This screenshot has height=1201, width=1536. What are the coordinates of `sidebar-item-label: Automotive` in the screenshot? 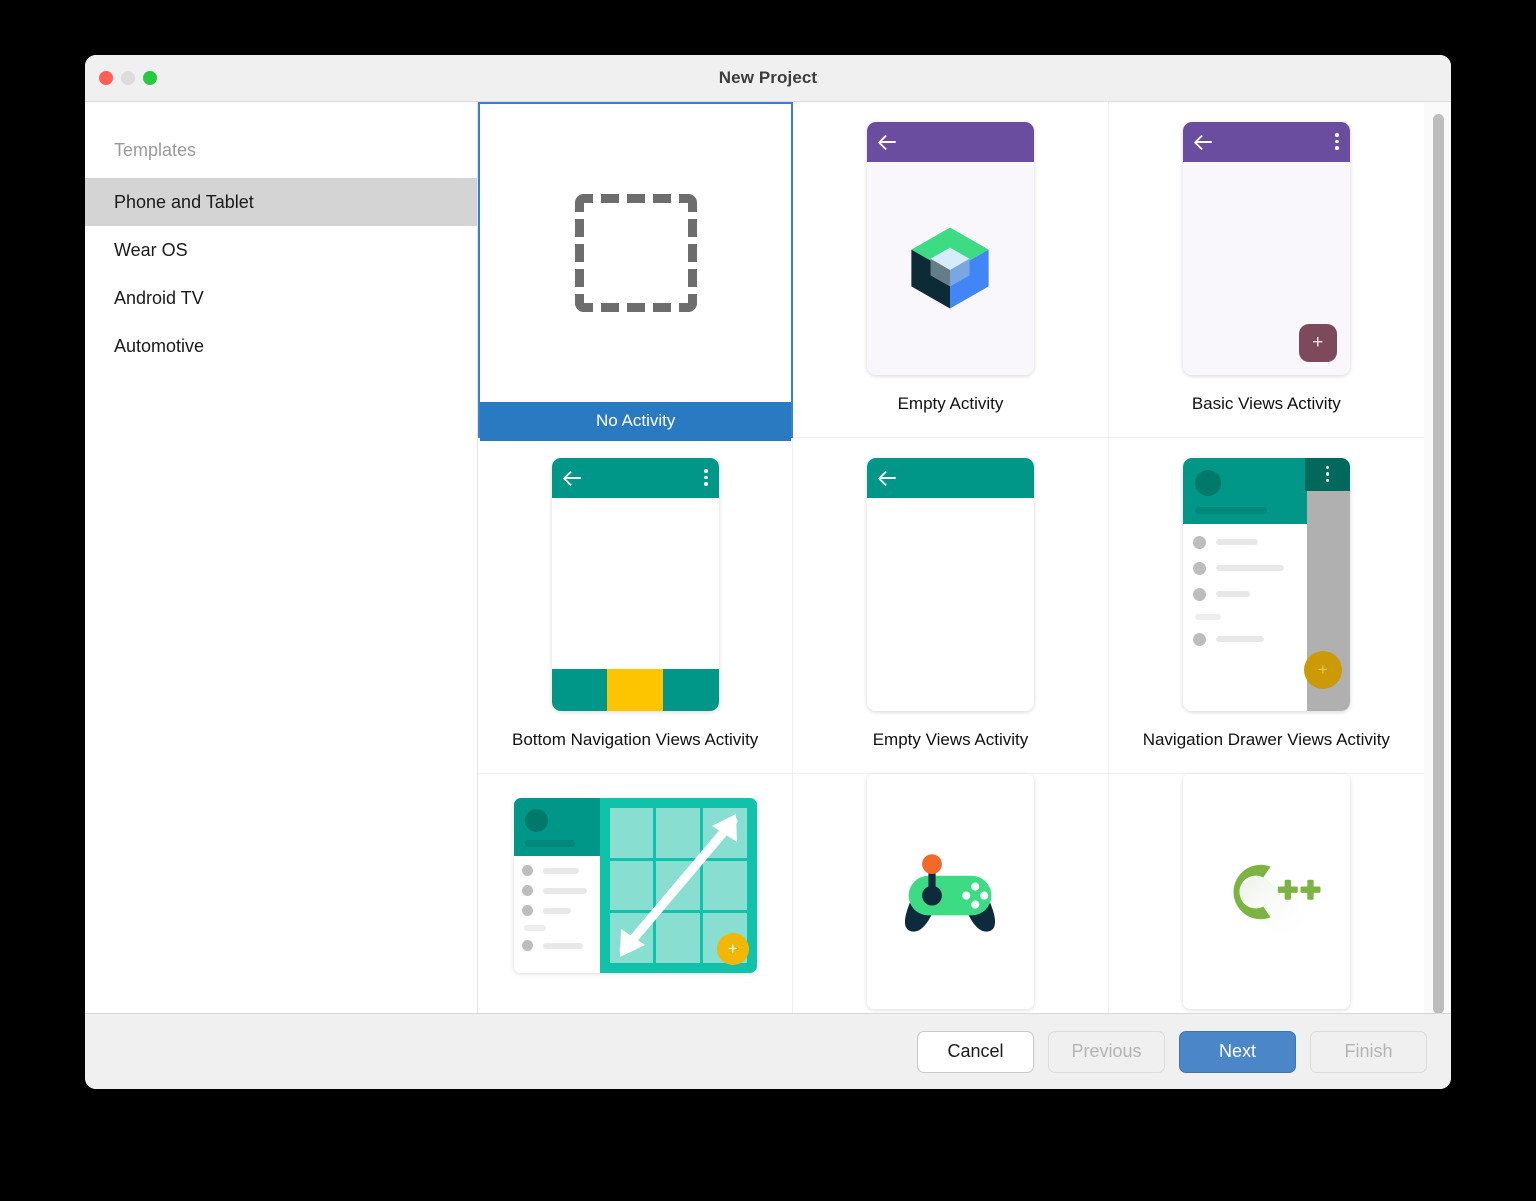 It's located at (159, 346).